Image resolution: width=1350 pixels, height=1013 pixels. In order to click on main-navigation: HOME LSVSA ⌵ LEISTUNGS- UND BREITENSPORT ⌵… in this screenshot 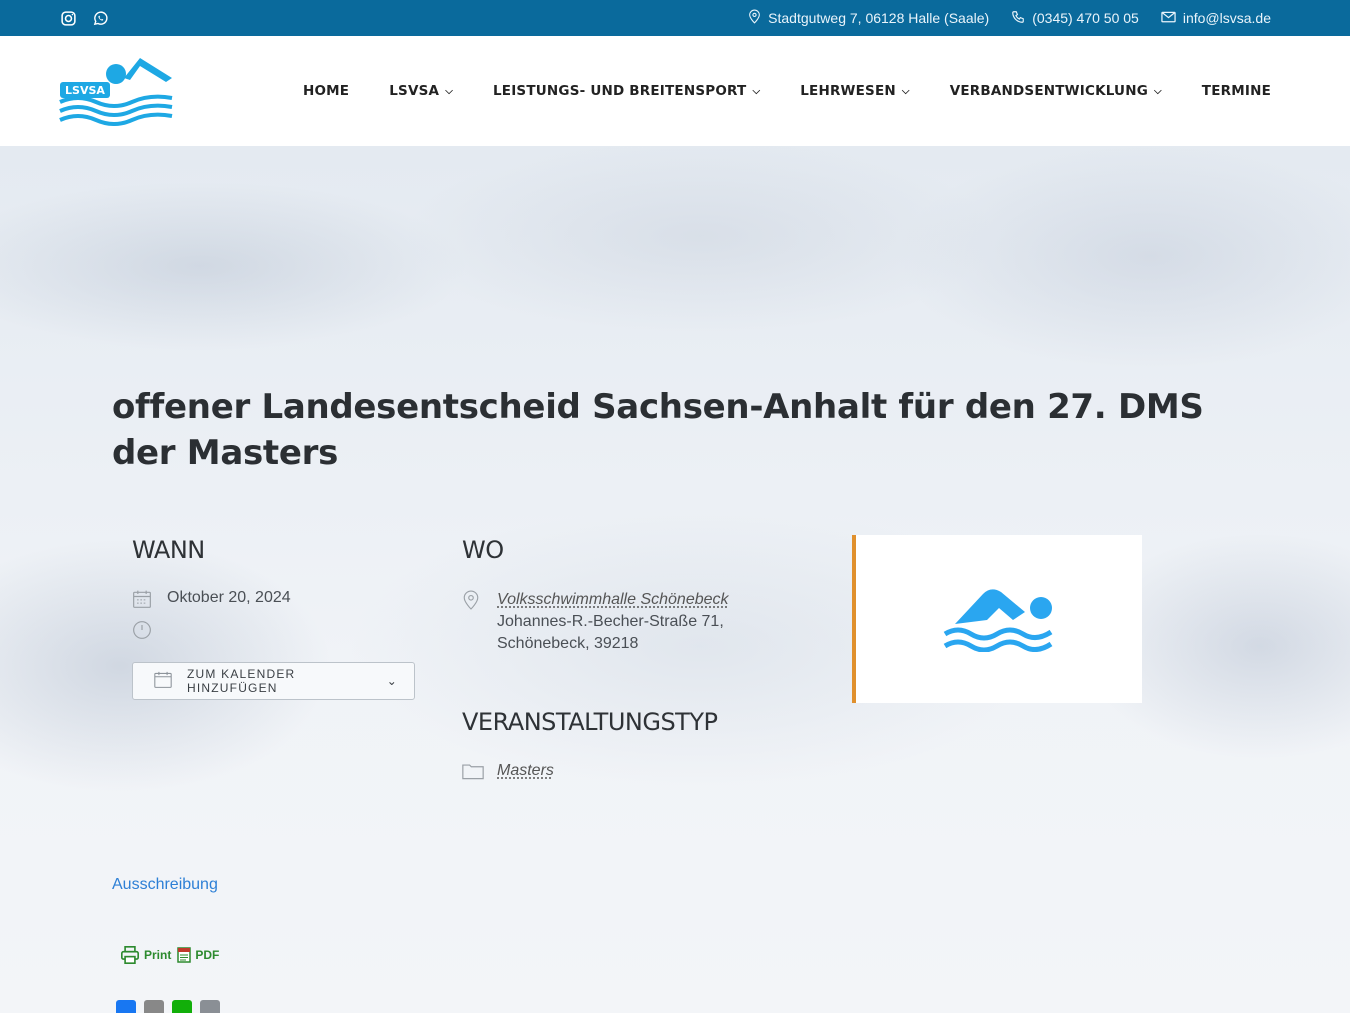, I will do `click(787, 91)`.